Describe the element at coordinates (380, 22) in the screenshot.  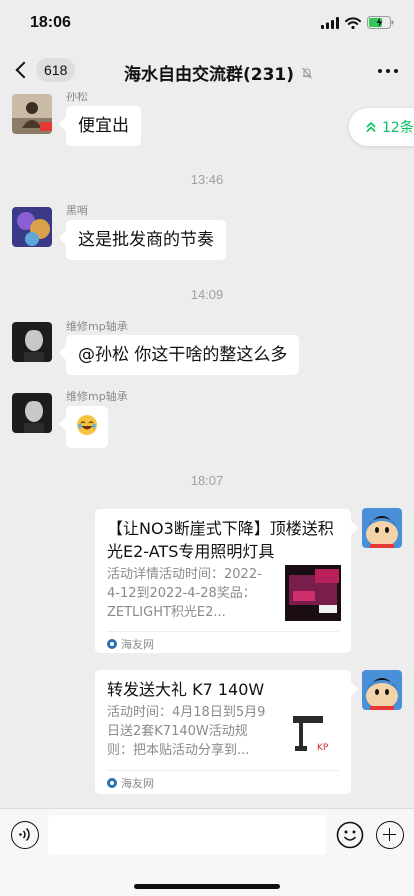
I see `battery-charging-icon` at that location.